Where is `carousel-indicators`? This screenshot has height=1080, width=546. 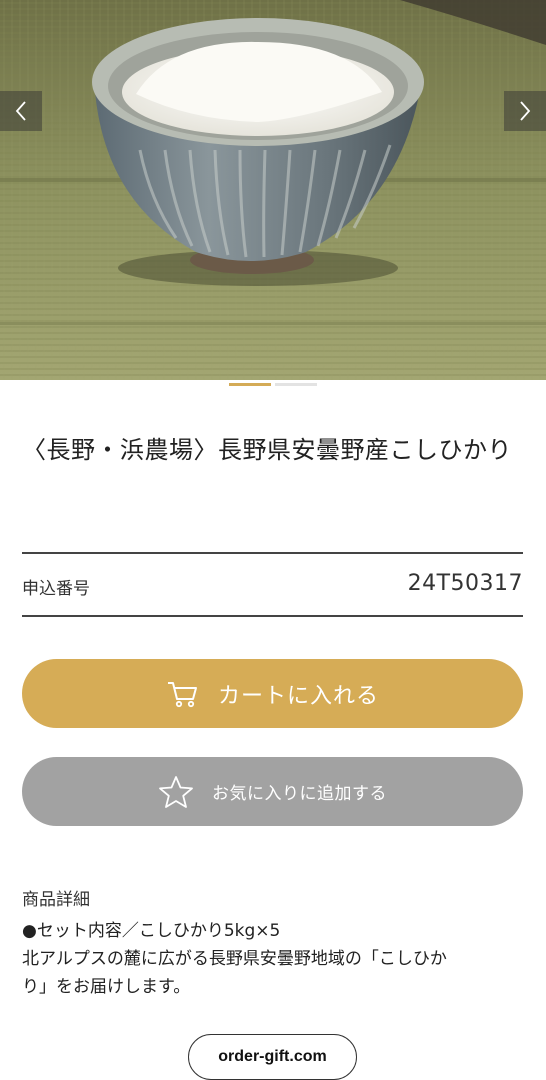
carousel-indicators is located at coordinates (273, 385).